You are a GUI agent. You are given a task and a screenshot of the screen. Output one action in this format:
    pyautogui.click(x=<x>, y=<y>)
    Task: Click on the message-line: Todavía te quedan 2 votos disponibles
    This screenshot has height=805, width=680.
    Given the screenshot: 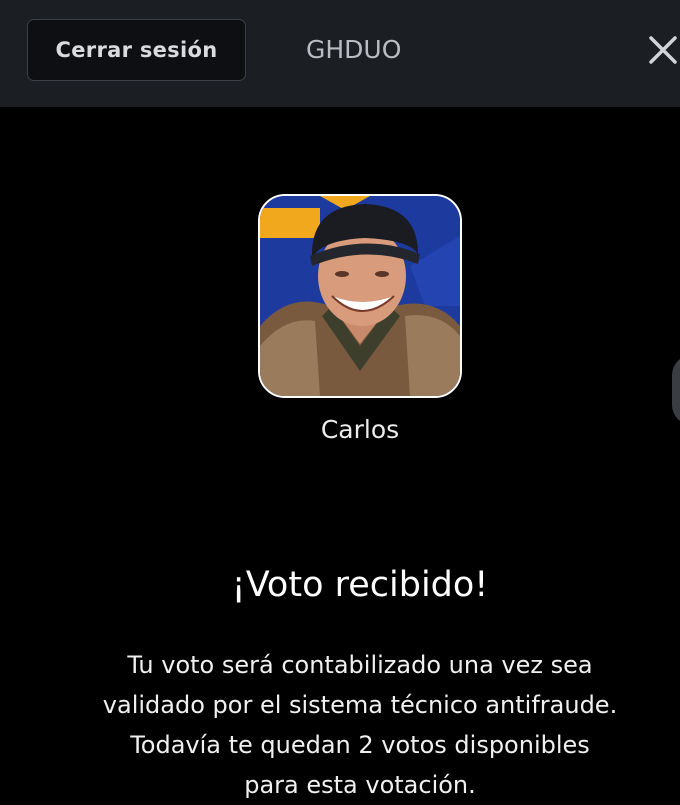 What is the action you would take?
    pyautogui.click(x=360, y=745)
    